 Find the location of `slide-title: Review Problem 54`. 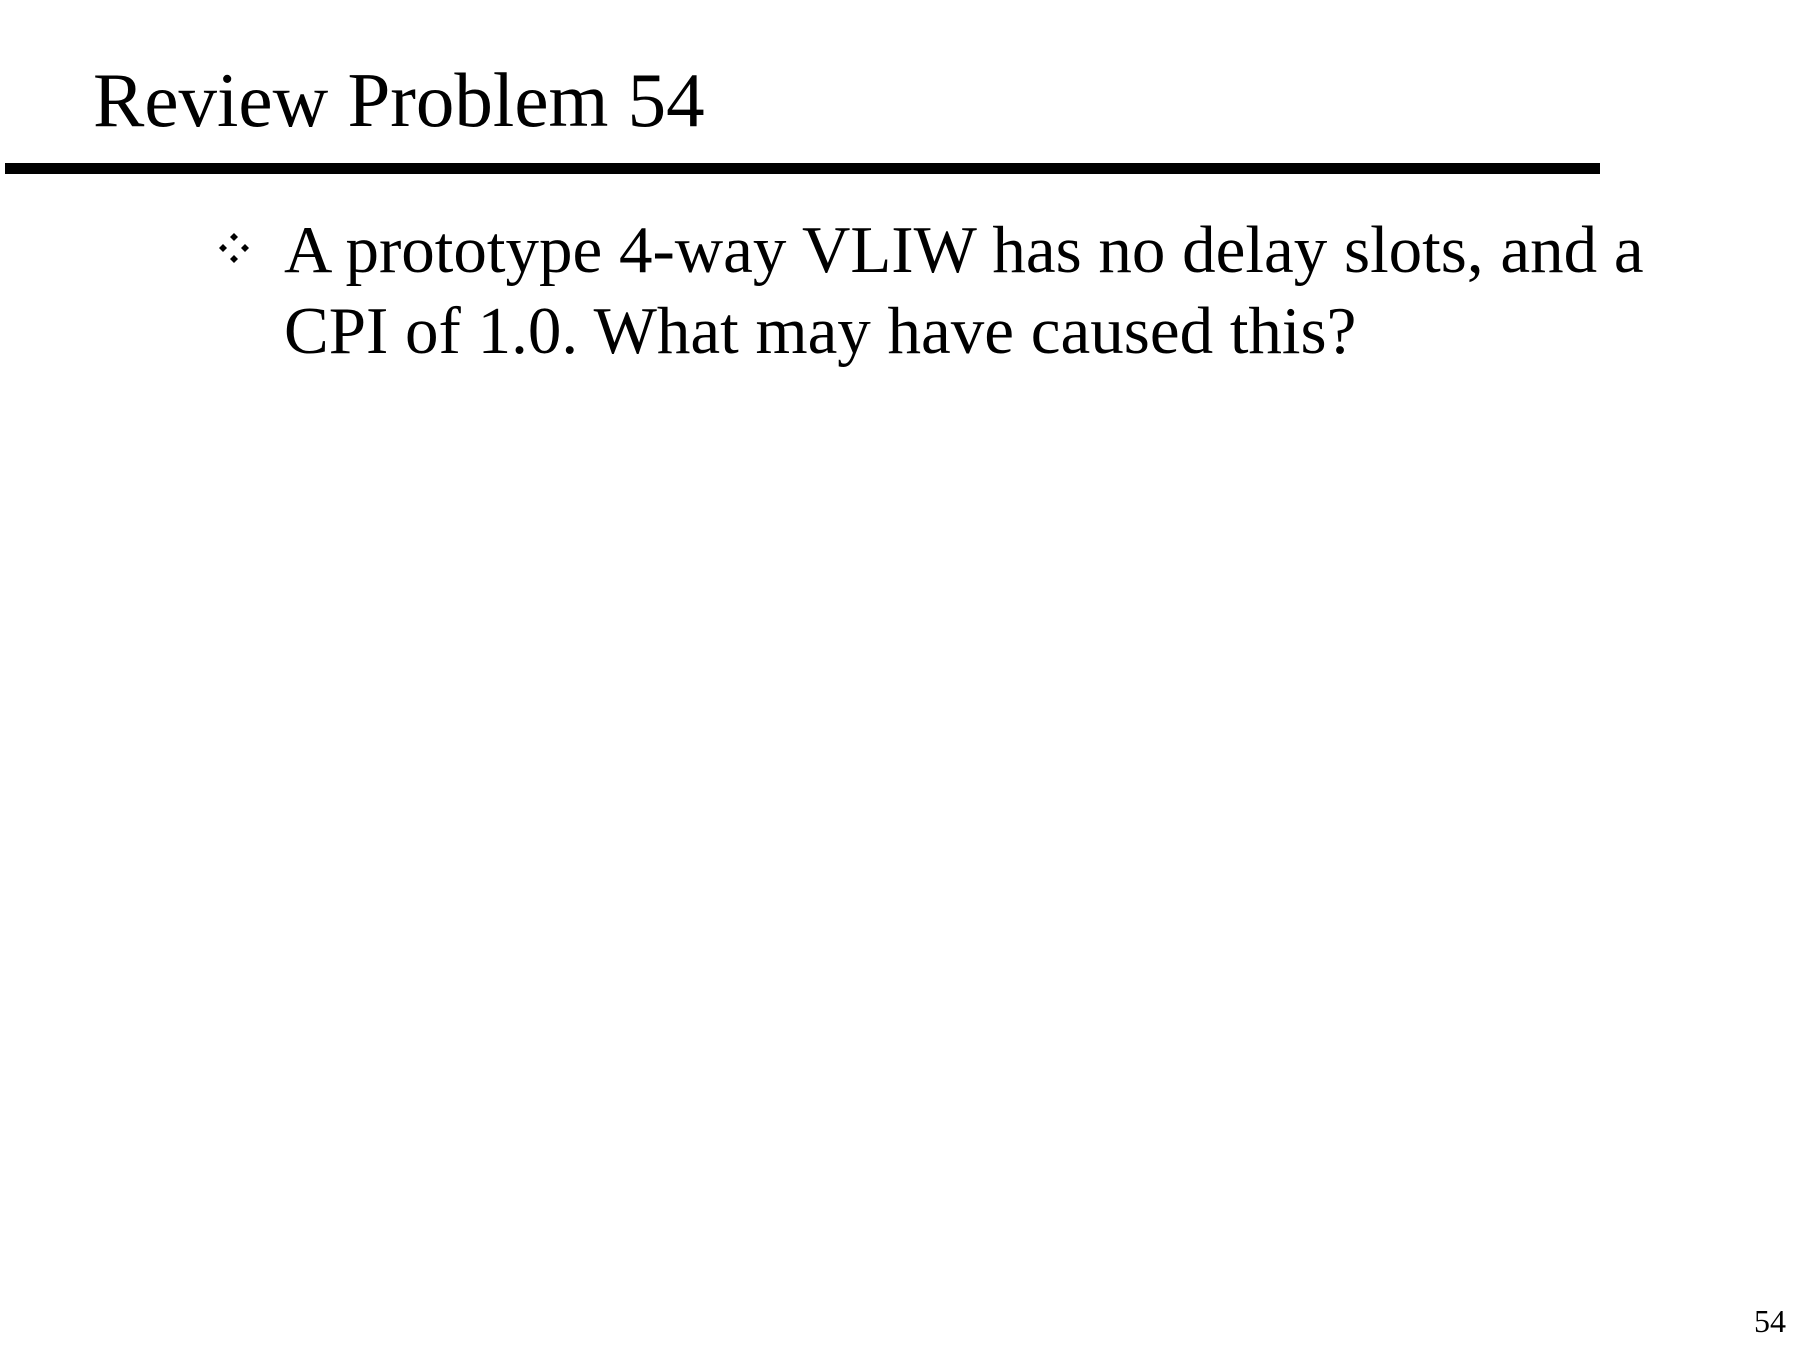

slide-title: Review Problem 54 is located at coordinates (399, 100).